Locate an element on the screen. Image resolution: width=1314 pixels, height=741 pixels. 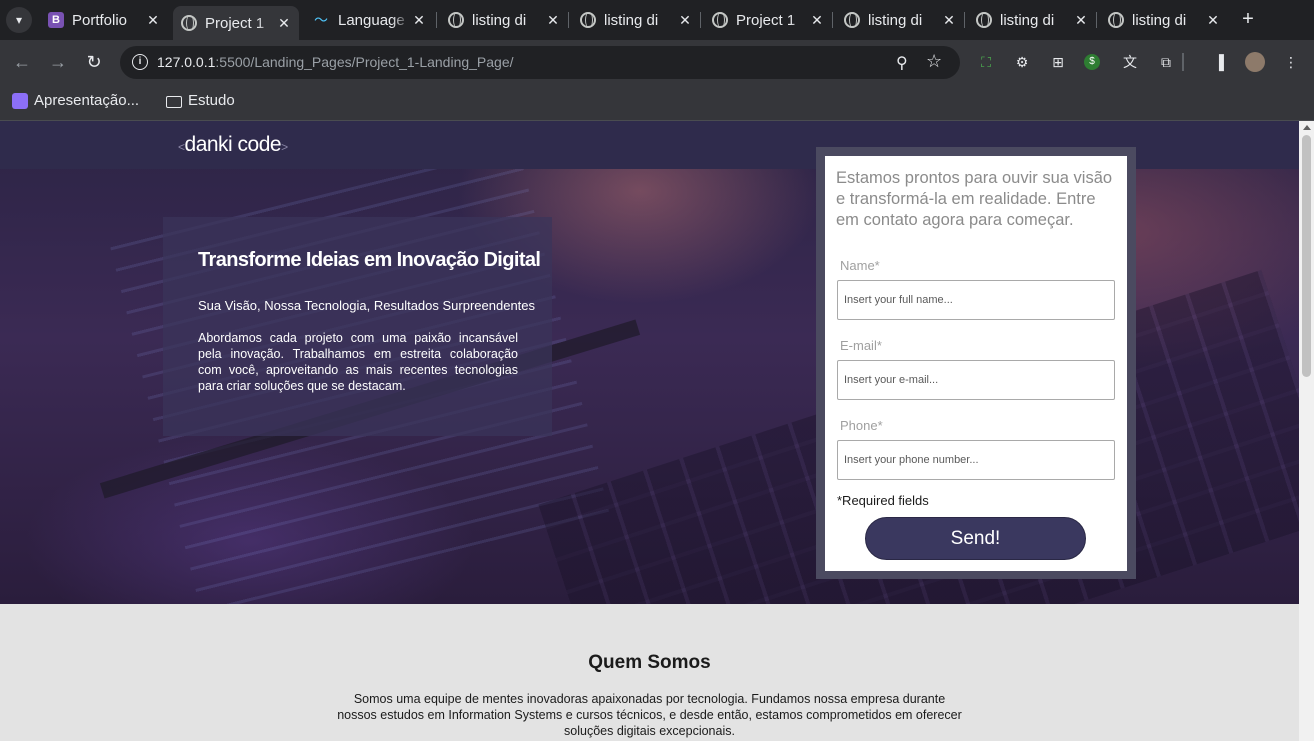
tab-listing-4: listing di ✕ is located at coordinates (1032, 20).